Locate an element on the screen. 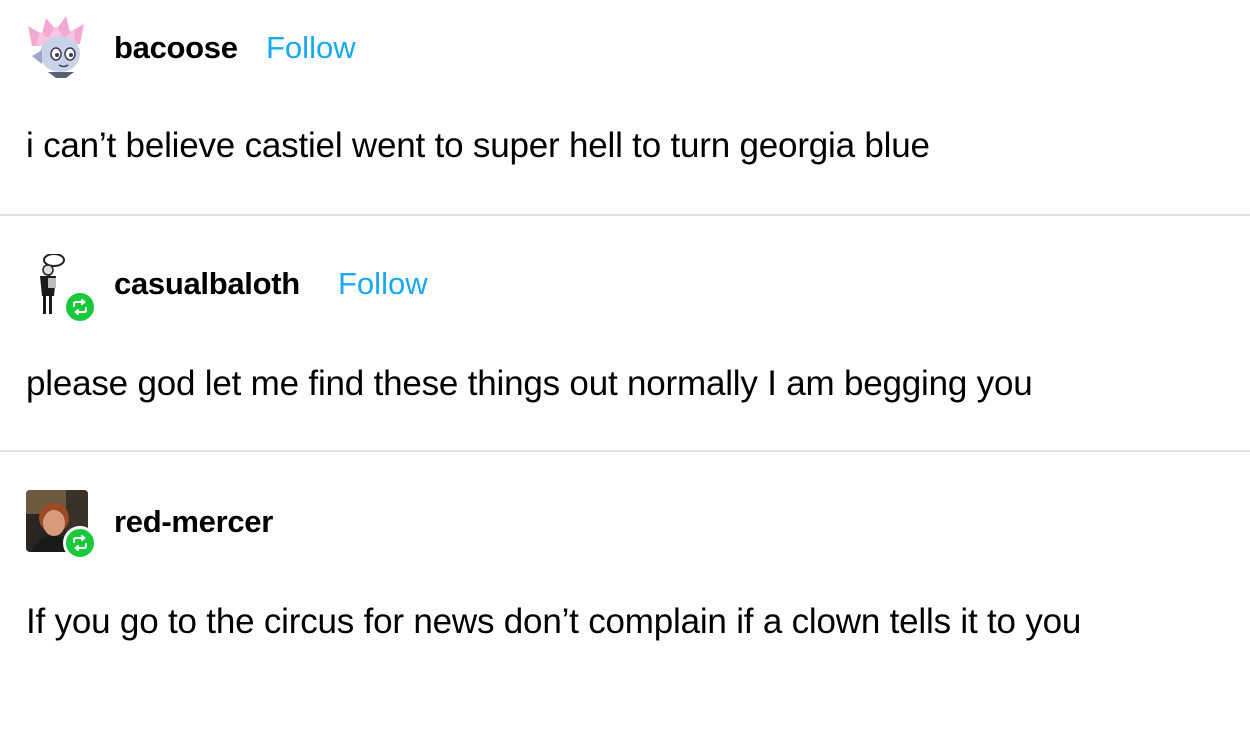 This screenshot has height=738, width=1250. username: casualbaloth is located at coordinates (207, 284).